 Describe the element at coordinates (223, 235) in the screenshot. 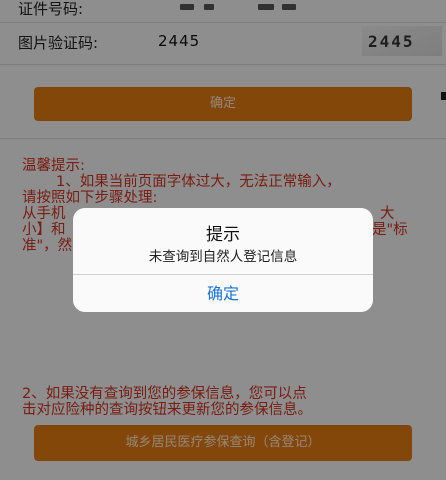

I see `dialog-title: 提示` at that location.